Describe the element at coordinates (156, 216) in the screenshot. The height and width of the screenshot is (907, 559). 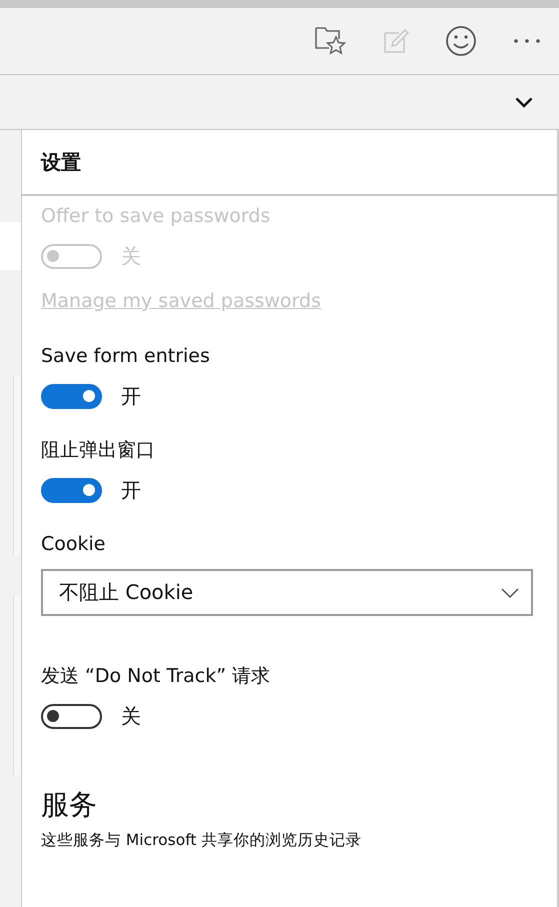
I see `setting-label: Offer to save passwords` at that location.